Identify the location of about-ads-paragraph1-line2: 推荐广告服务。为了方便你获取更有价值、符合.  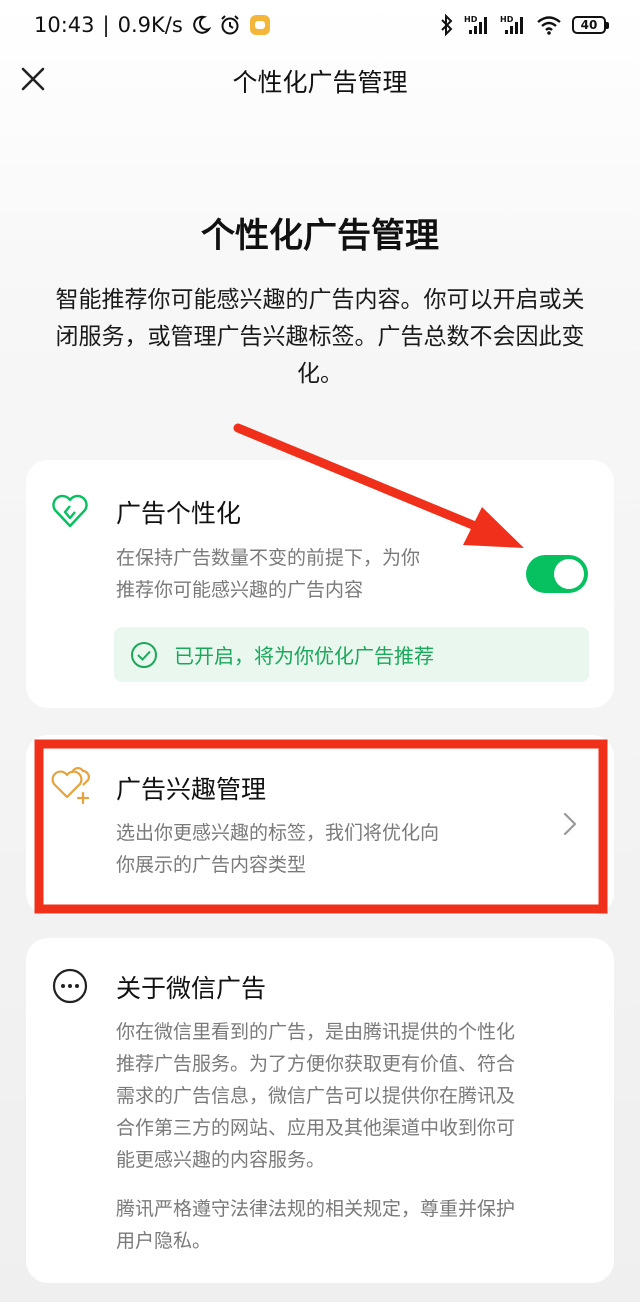
(316, 1064).